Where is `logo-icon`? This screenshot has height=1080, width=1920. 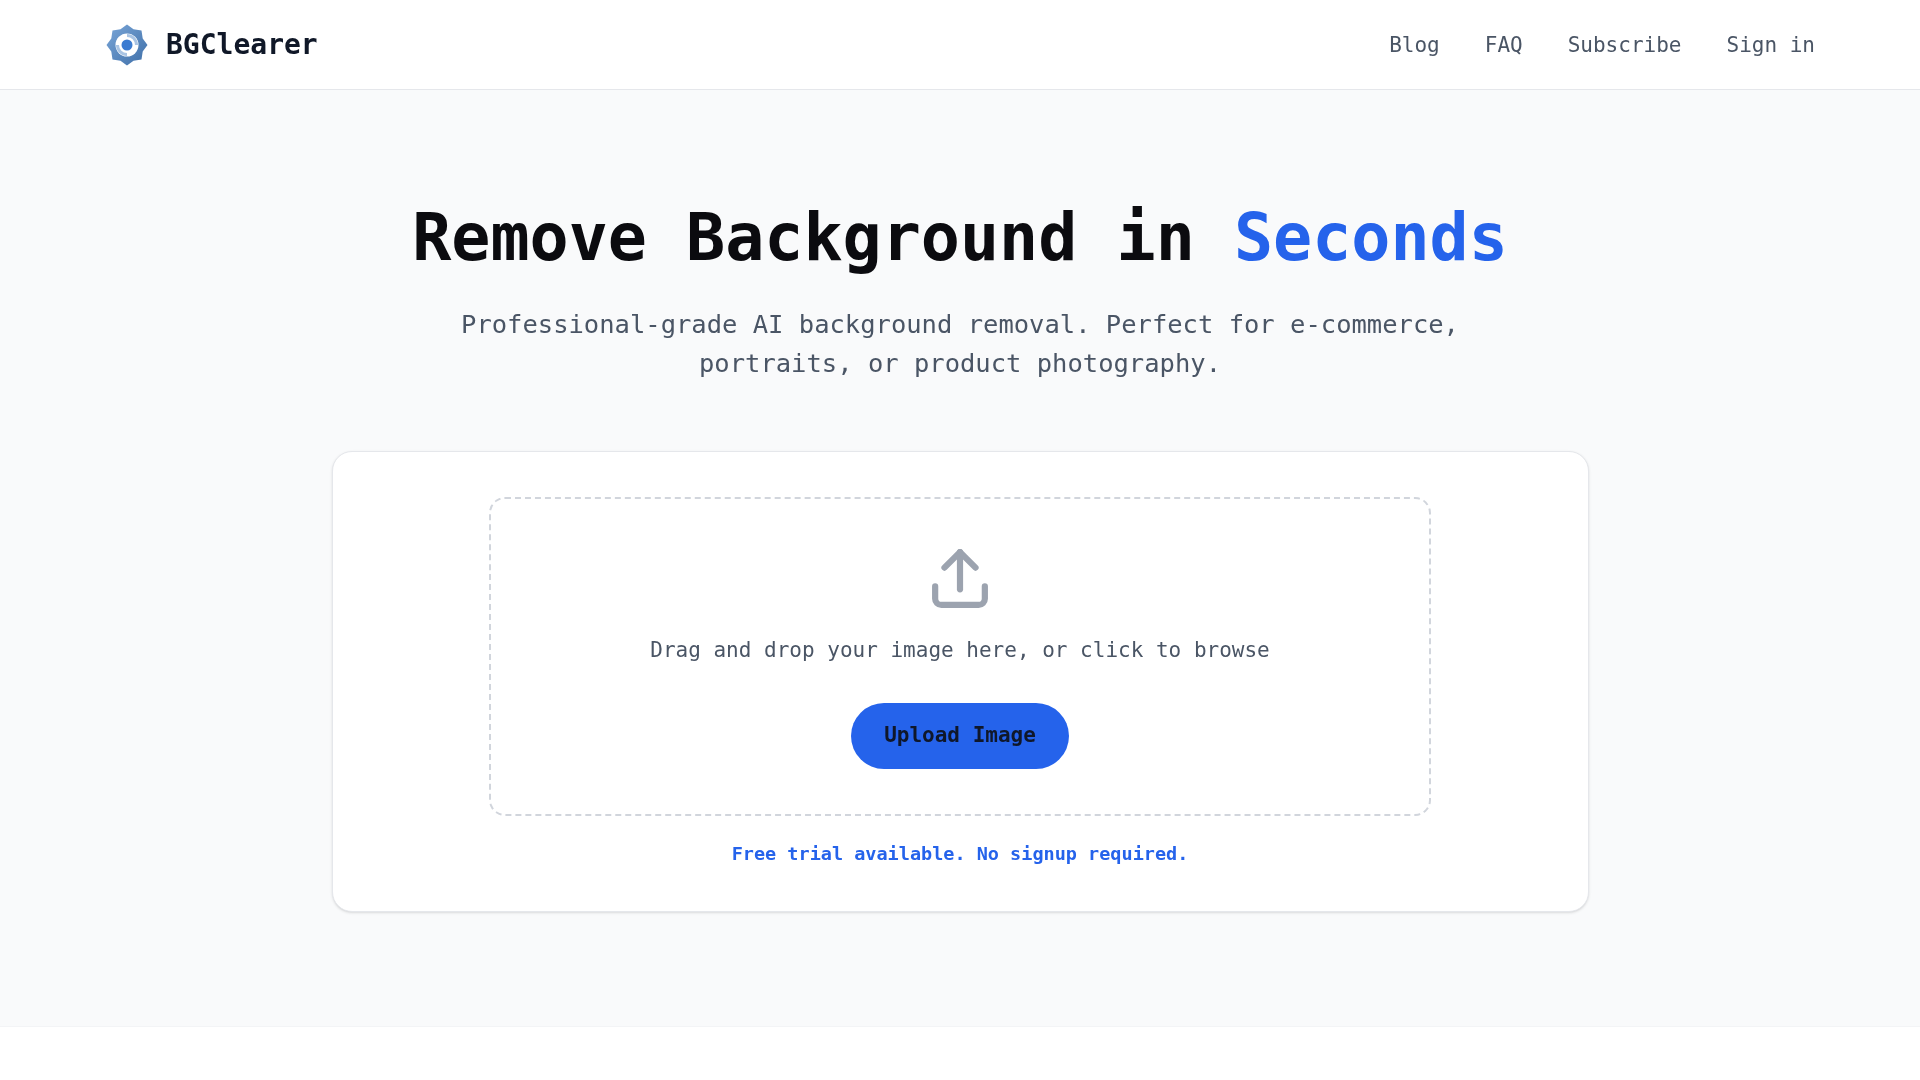 logo-icon is located at coordinates (127, 44).